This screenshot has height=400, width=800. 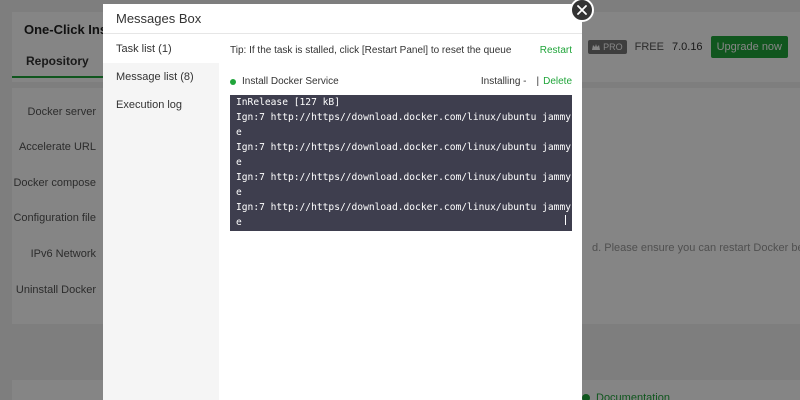 I want to click on task-status: Installing -, so click(x=503, y=81).